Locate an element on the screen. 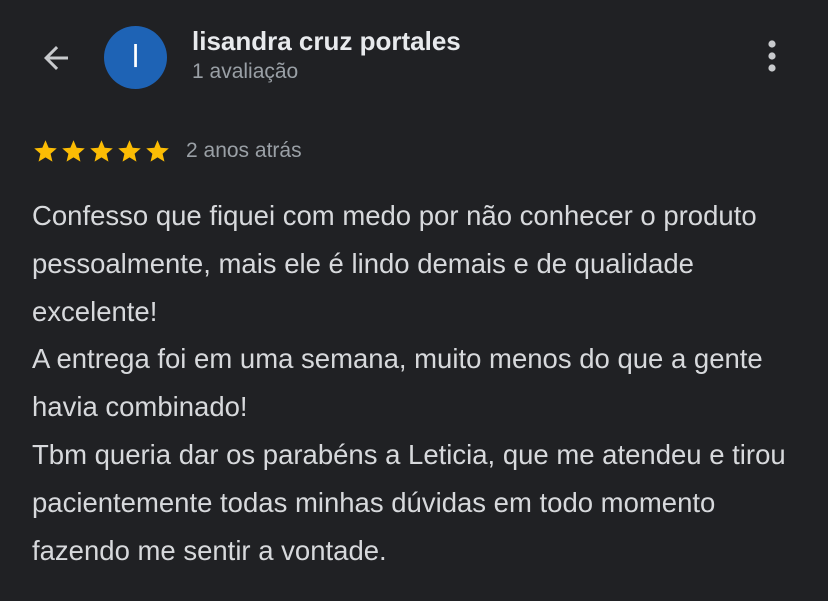 The height and width of the screenshot is (601, 828). star-rating is located at coordinates (101, 151).